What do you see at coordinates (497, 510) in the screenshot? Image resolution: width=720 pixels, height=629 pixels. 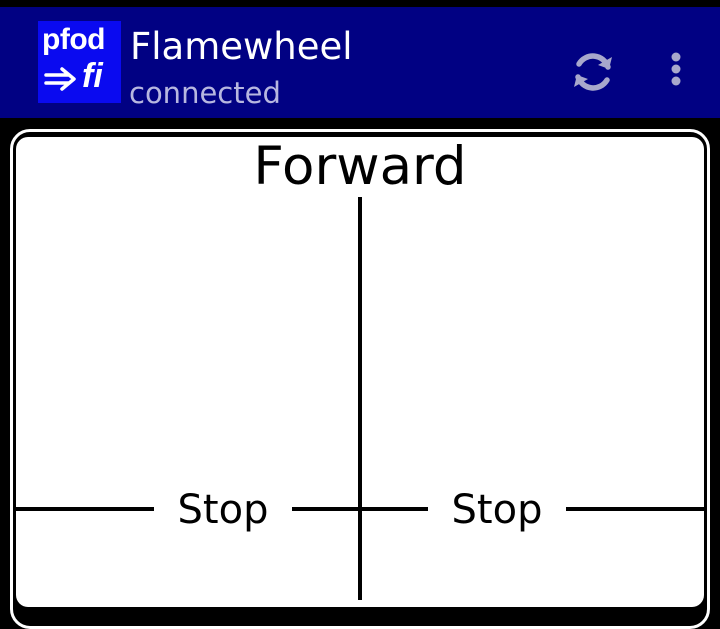 I see `right-stop-label: Stop` at bounding box center [497, 510].